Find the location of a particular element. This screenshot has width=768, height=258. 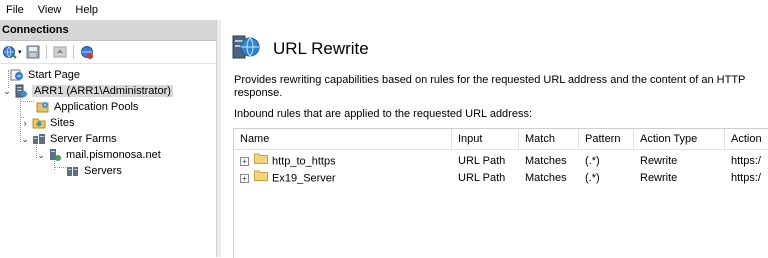

tree-item-application-pools: Application Pools is located at coordinates (108, 107).